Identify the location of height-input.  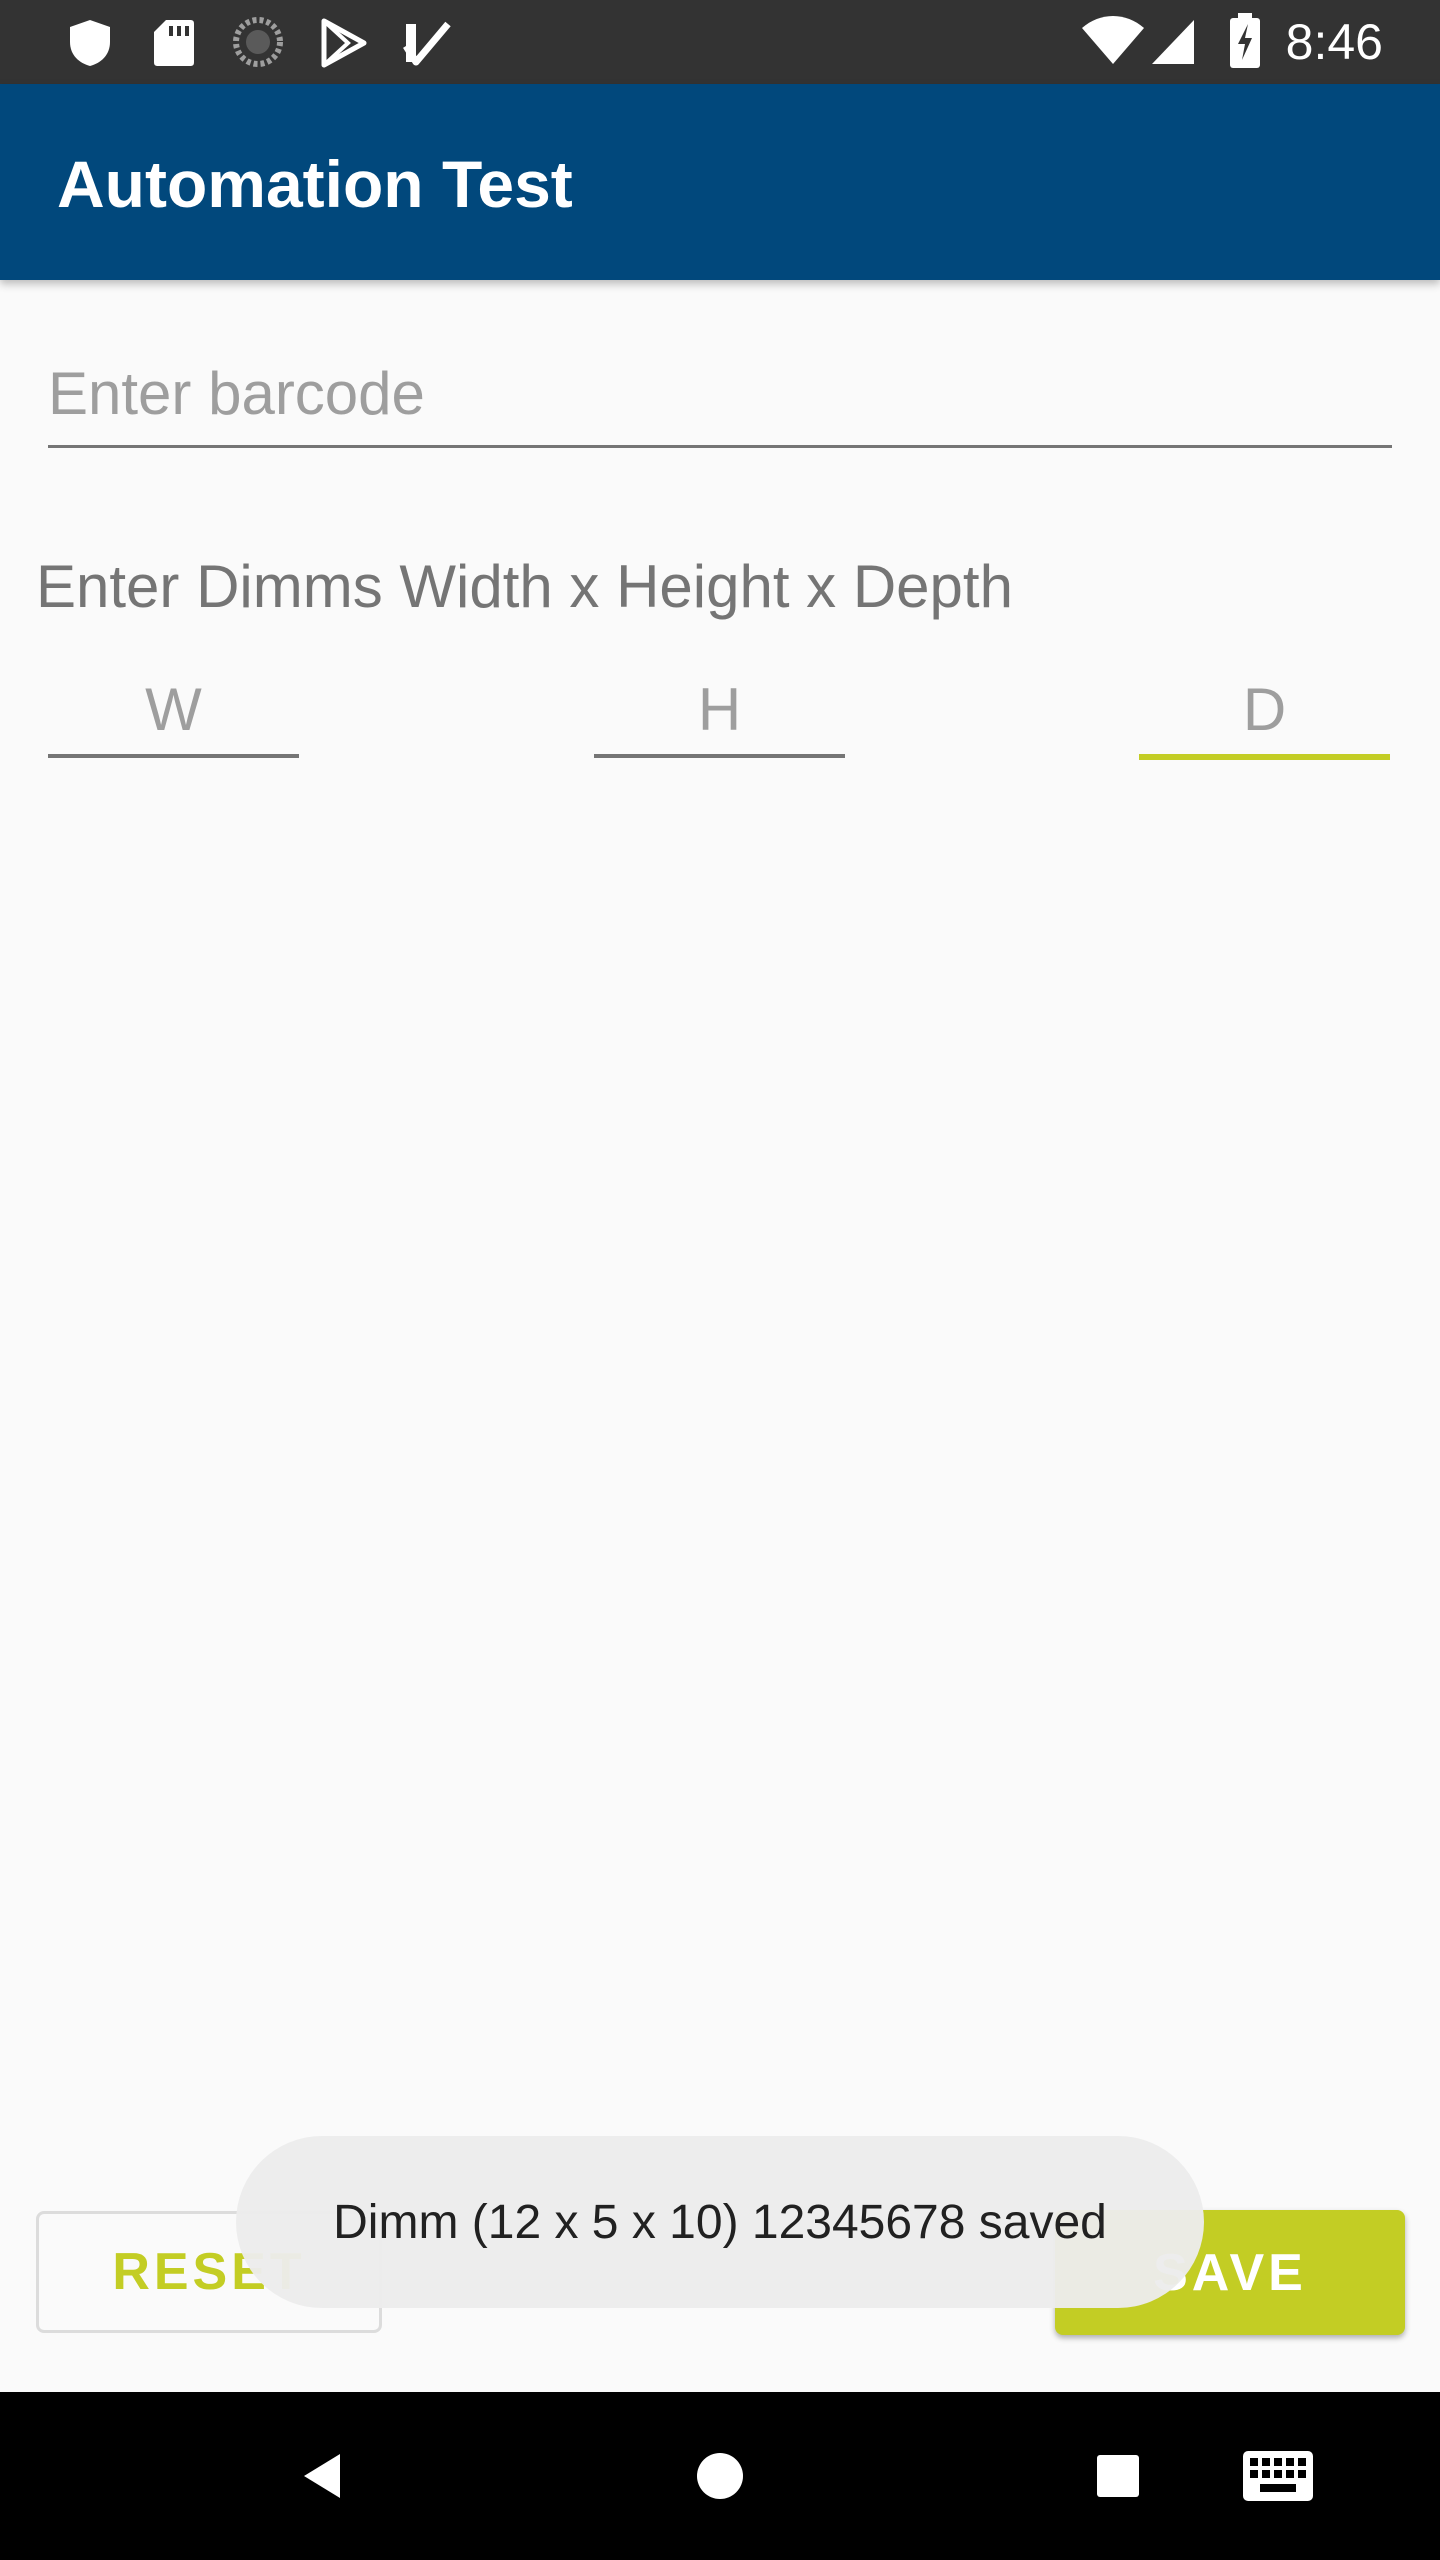
(719, 709).